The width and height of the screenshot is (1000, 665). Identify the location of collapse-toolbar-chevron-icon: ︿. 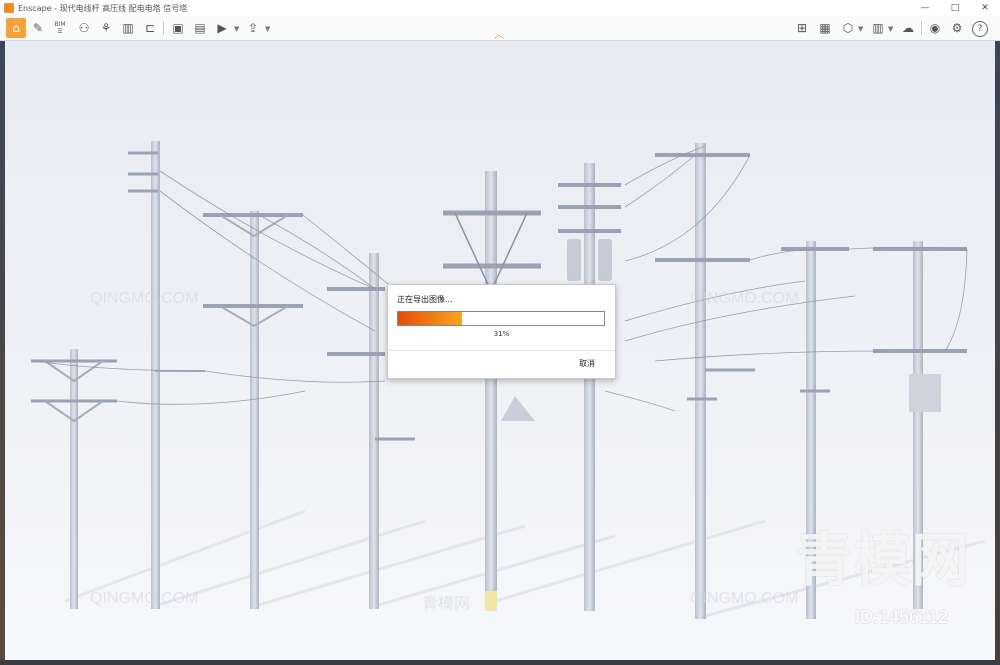
(499, 33).